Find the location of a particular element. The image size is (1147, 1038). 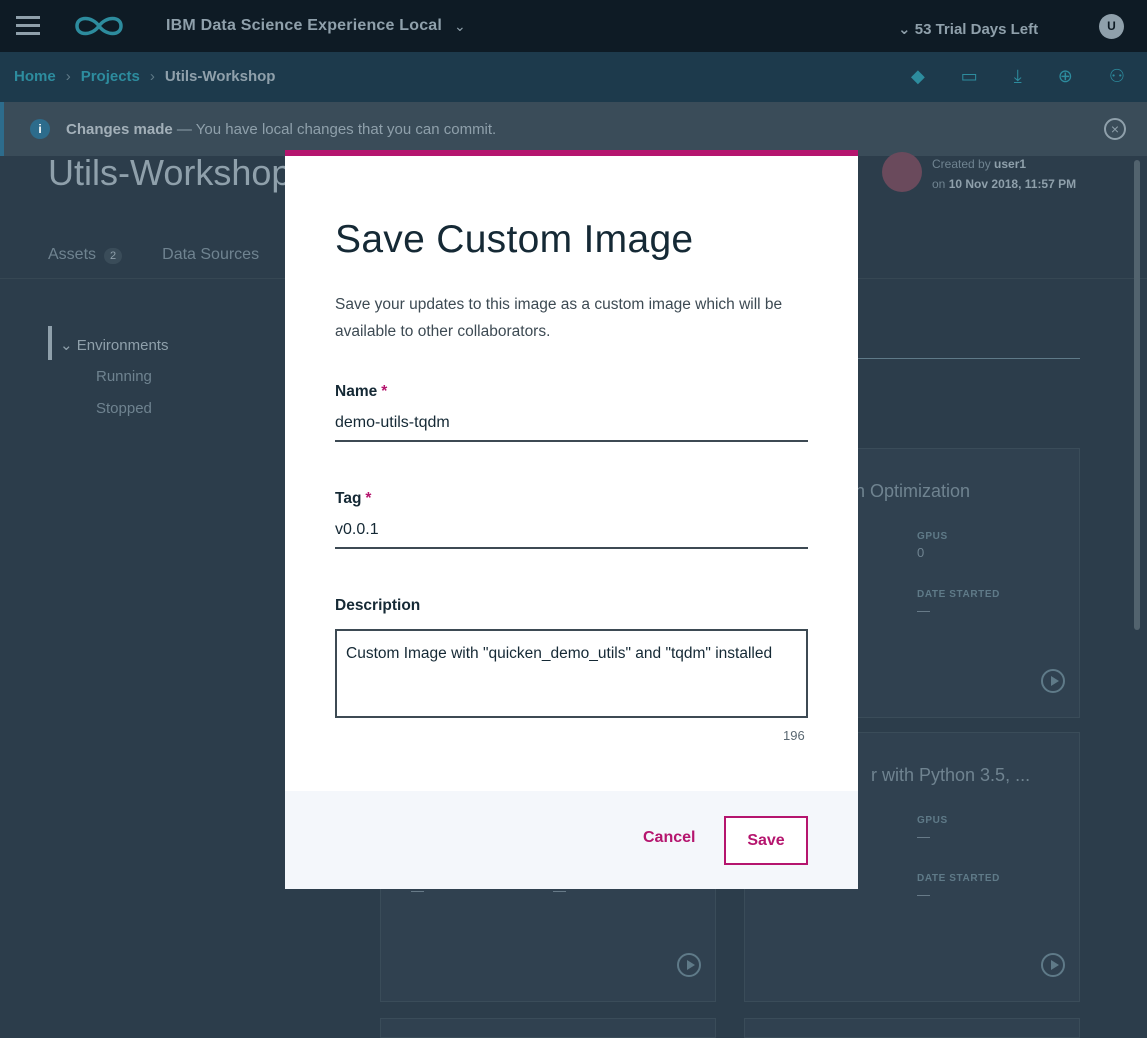

breadcrumb-home: Home is located at coordinates (35, 76).